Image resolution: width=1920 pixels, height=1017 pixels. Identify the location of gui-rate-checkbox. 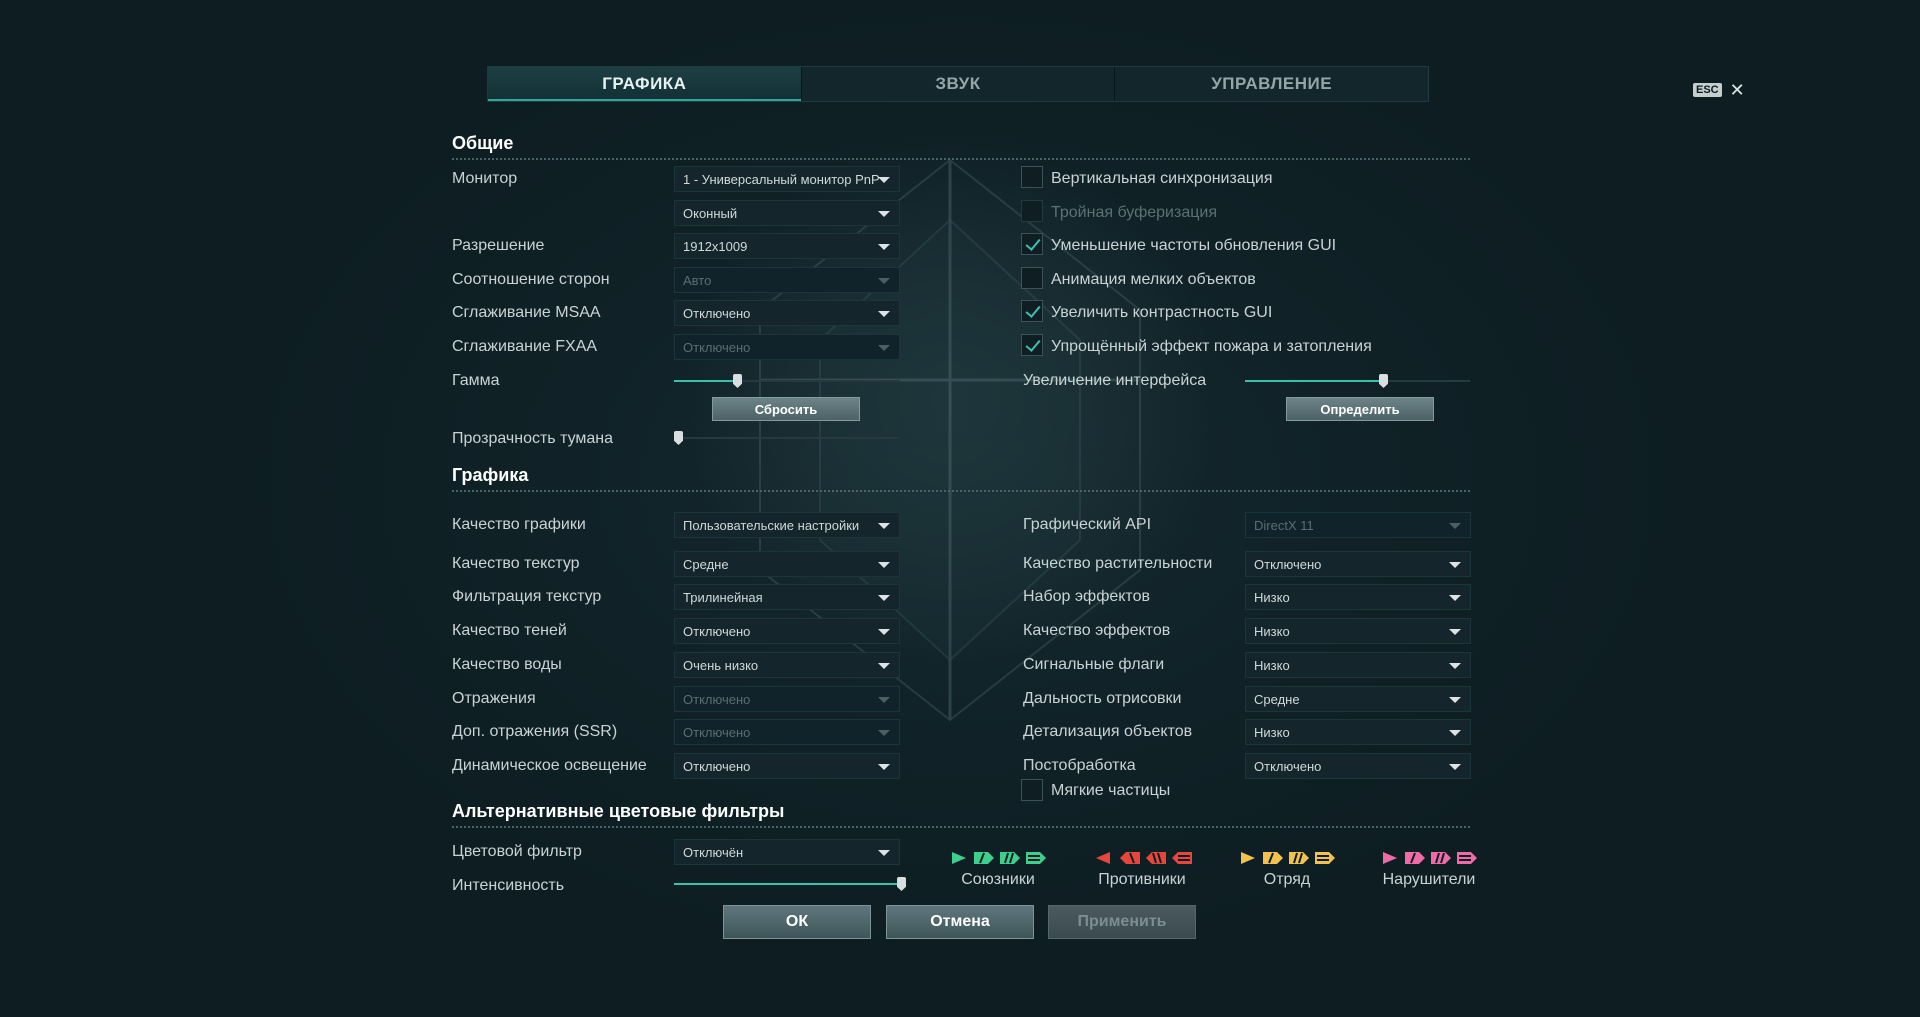
(1032, 244).